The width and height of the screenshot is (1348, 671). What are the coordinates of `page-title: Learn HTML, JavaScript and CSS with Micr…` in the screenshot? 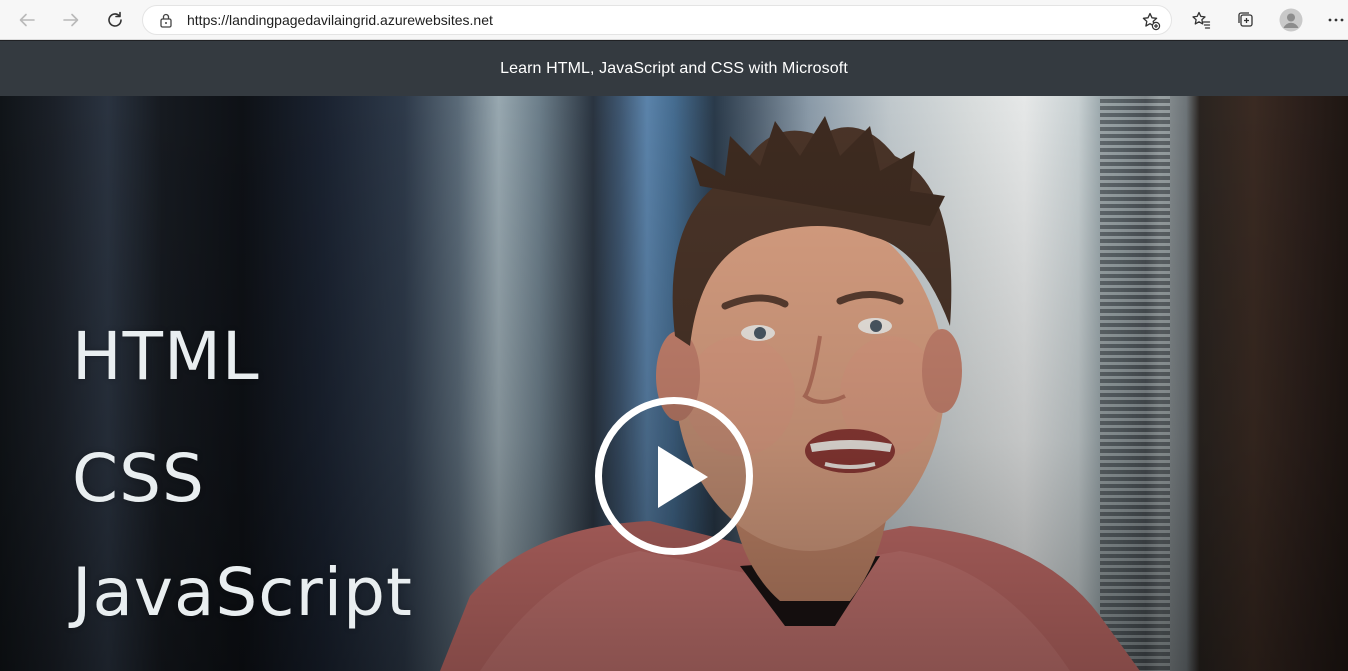 It's located at (674, 68).